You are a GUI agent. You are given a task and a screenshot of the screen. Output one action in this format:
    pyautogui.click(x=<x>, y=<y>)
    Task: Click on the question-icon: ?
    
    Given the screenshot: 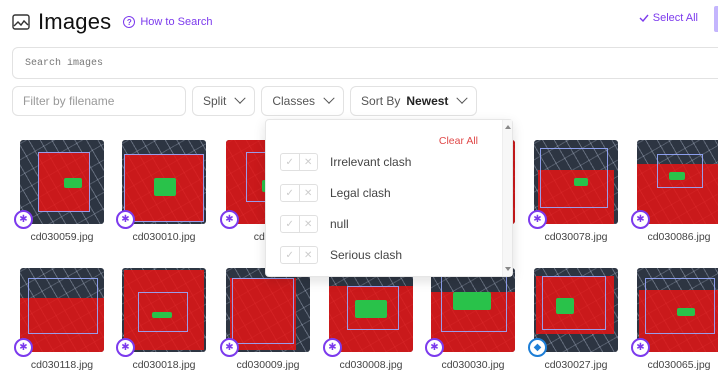 What is the action you would take?
    pyautogui.click(x=129, y=22)
    